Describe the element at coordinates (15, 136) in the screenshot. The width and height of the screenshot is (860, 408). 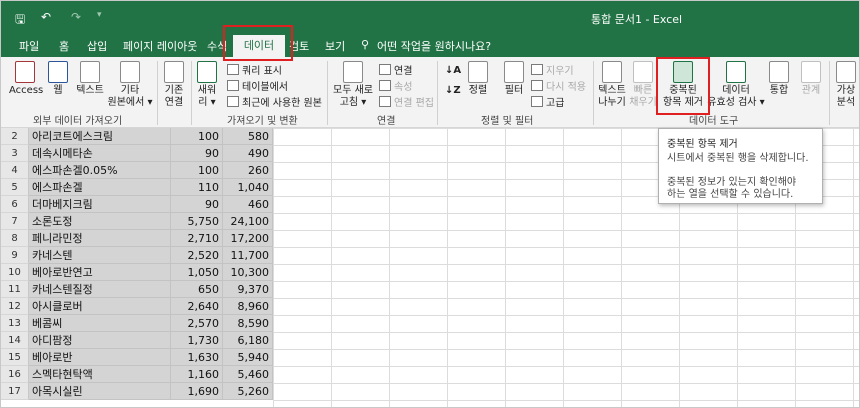
I see `row-header: 2` at that location.